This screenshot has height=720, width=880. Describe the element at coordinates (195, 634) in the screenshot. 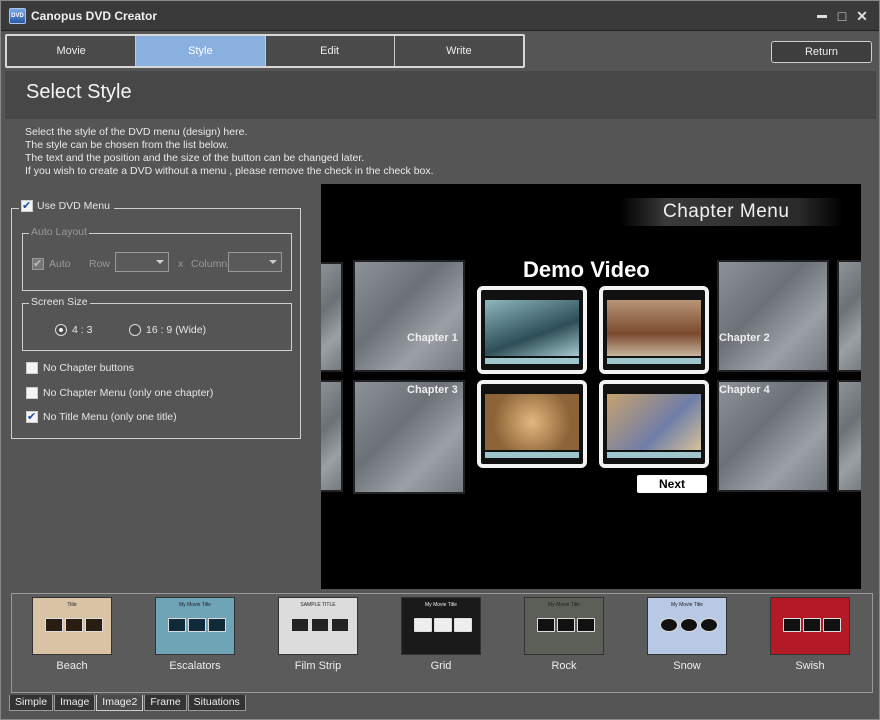

I see `style-item-escalators: My Movie Title Escalators` at that location.